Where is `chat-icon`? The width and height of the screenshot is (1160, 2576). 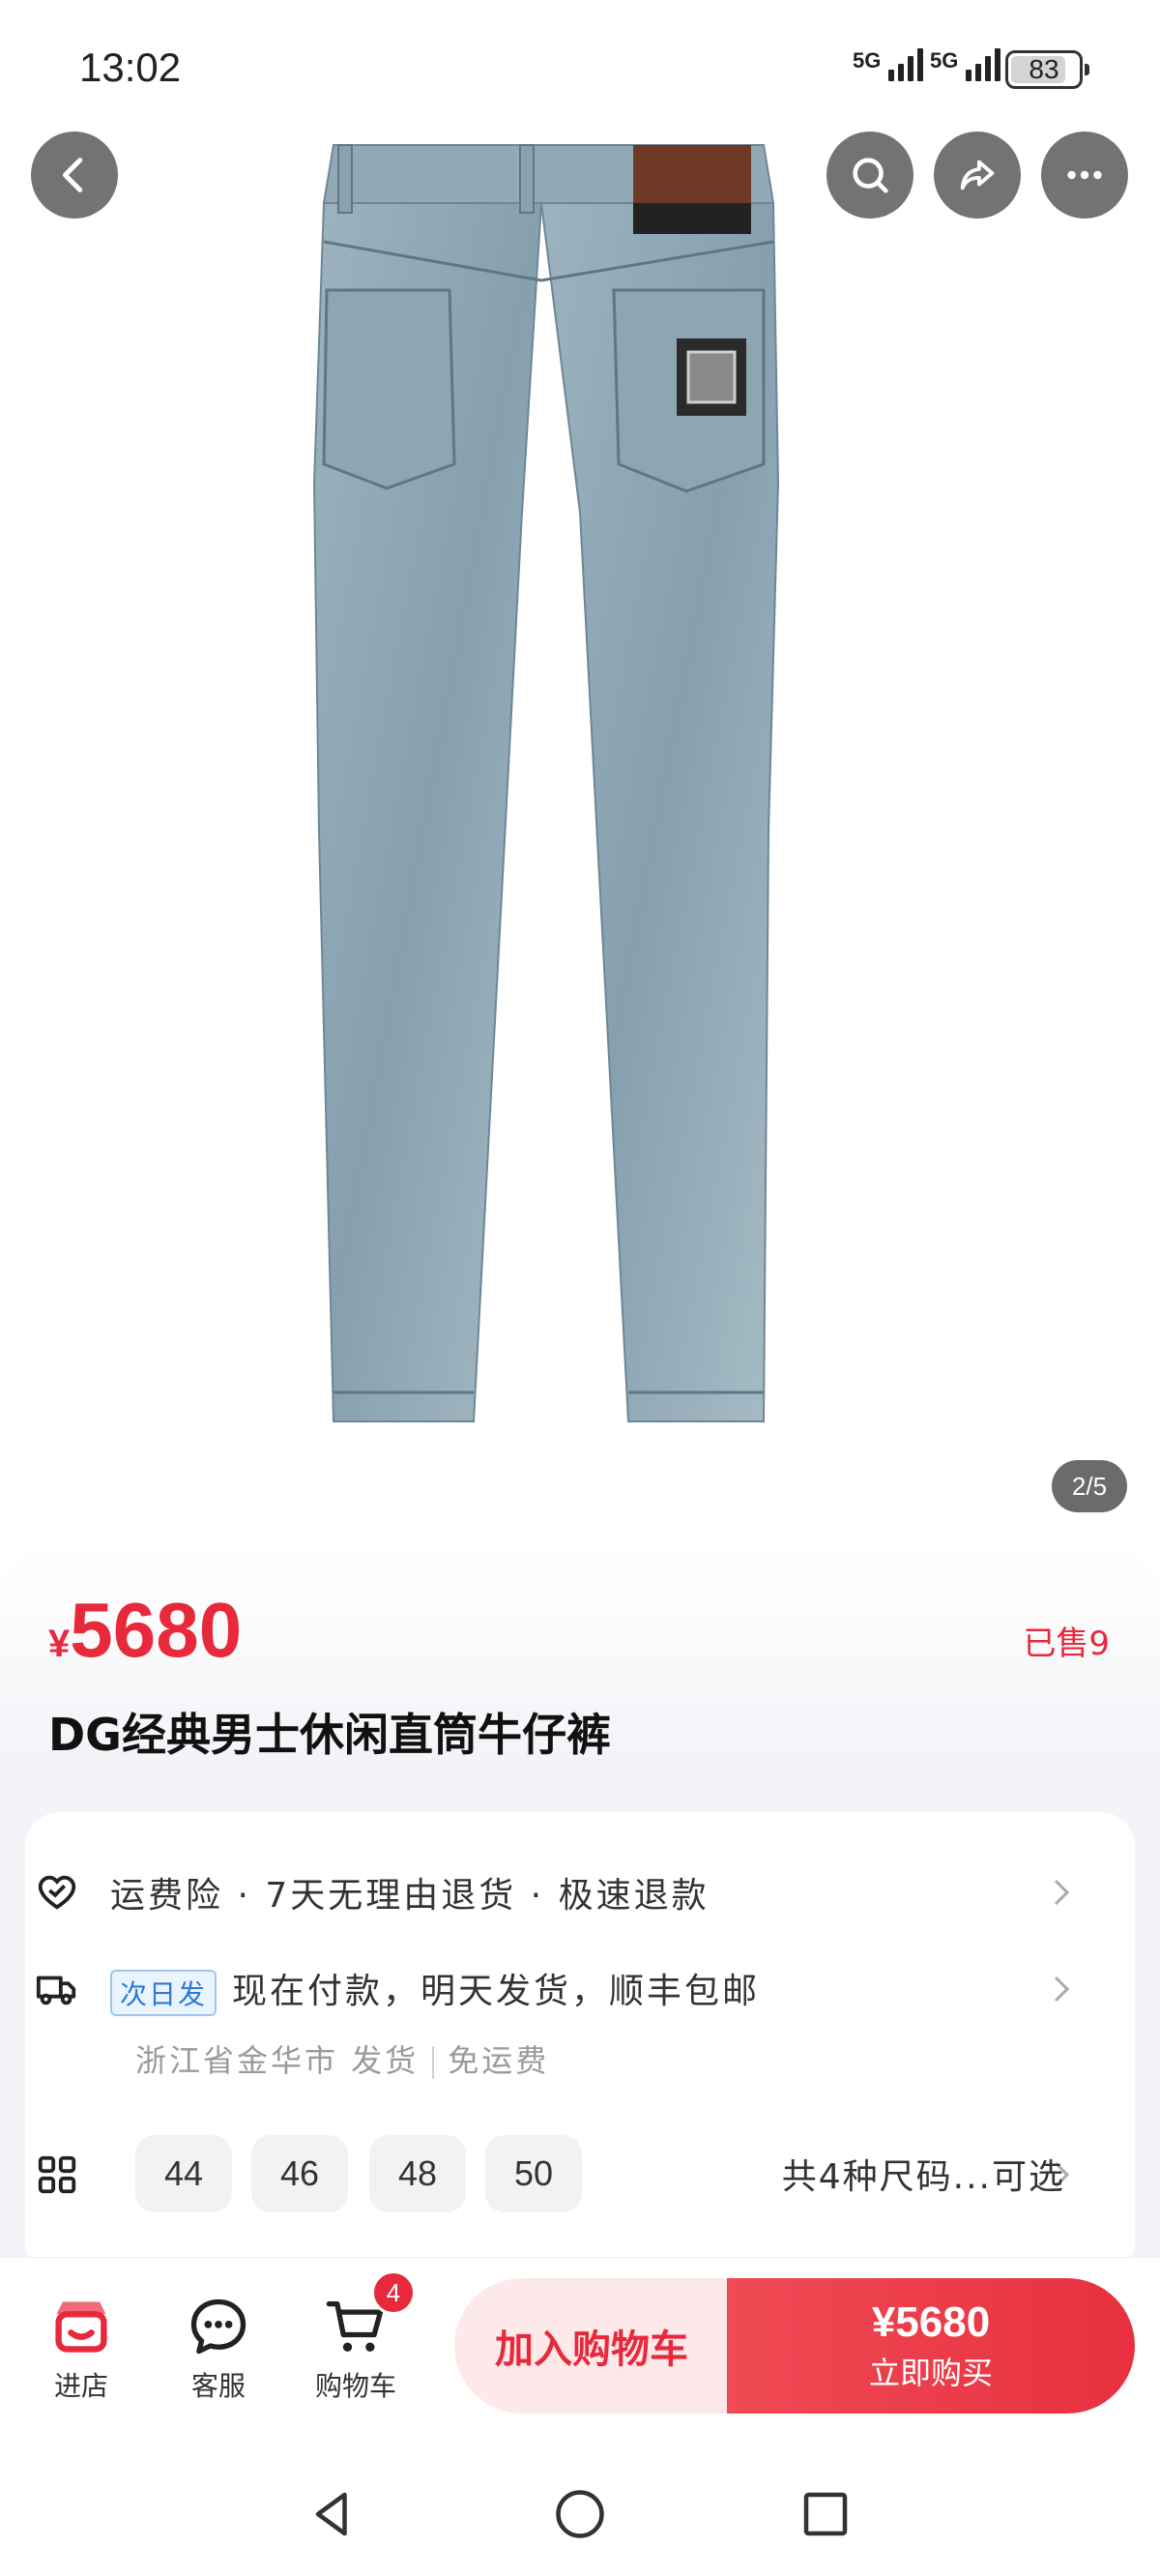 chat-icon is located at coordinates (218, 2326).